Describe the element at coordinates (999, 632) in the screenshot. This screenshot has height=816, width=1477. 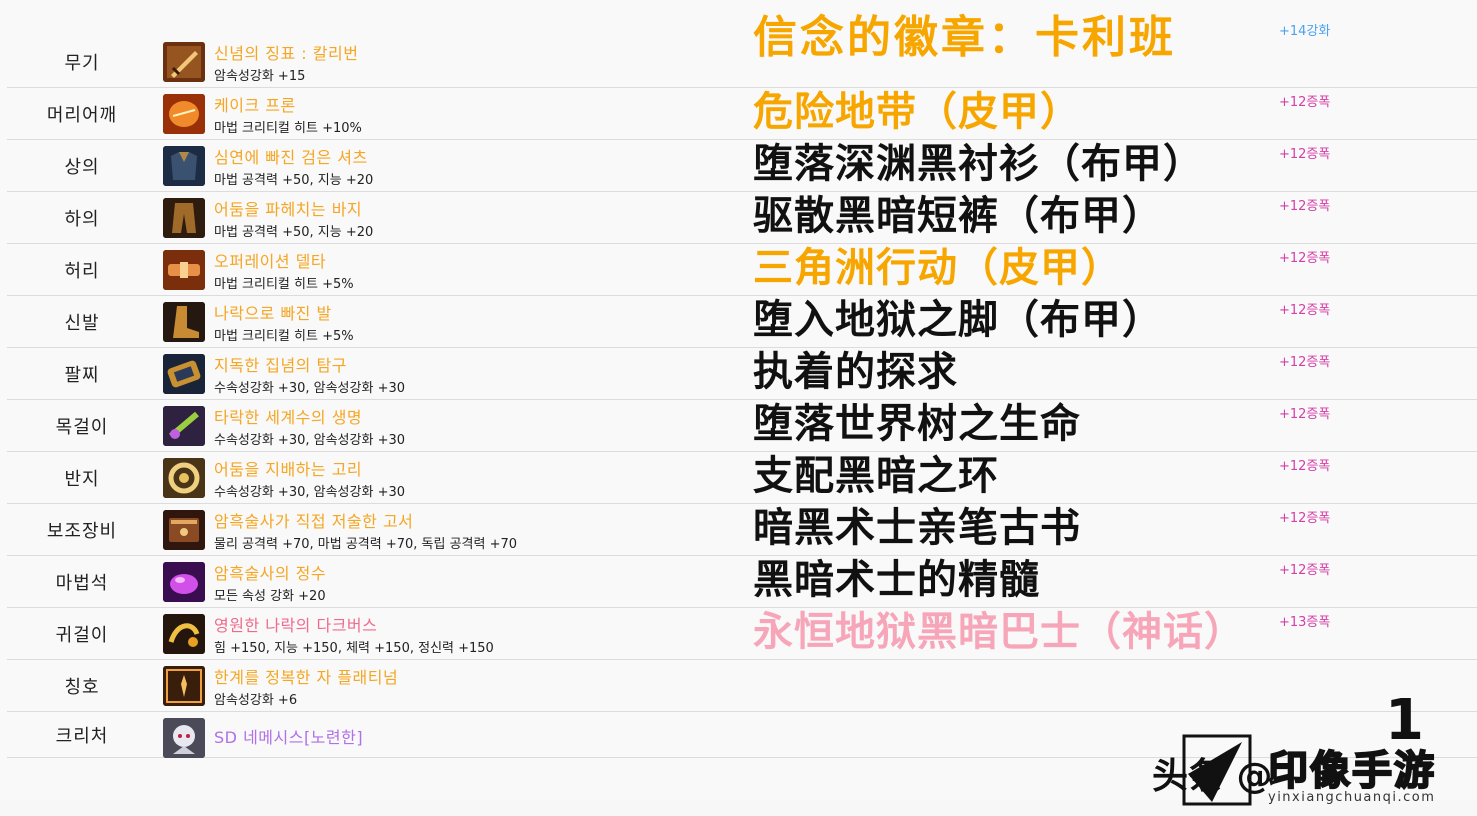
I see `chinese-item-name: 永恒地狱黑暗巴士（神话）` at that location.